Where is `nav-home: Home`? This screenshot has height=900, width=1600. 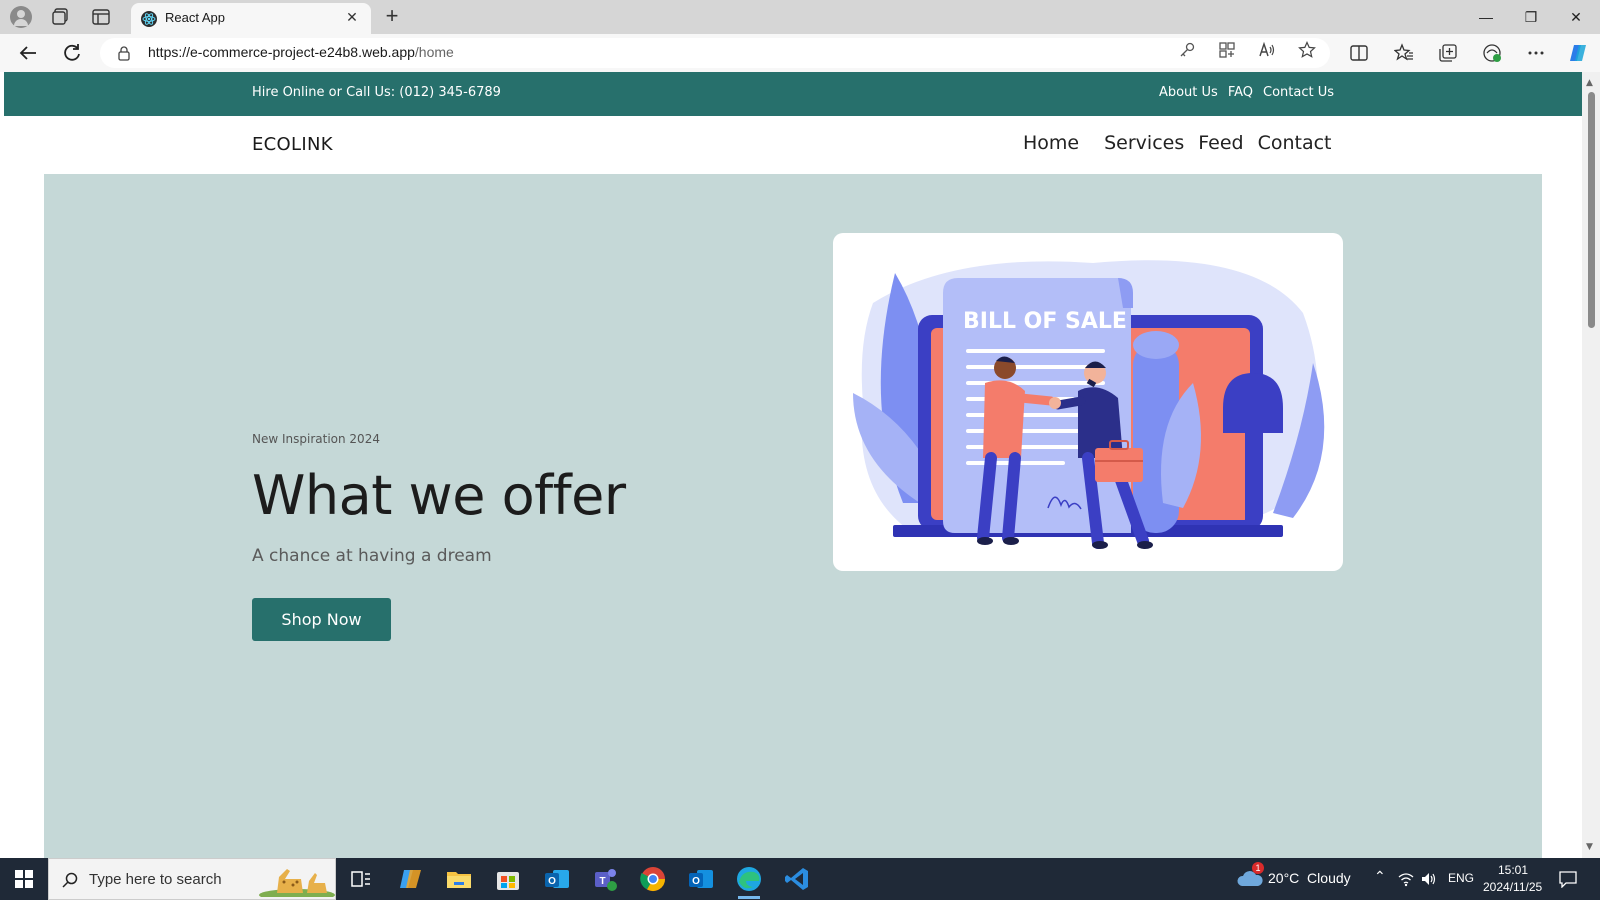
nav-home: Home is located at coordinates (1051, 143).